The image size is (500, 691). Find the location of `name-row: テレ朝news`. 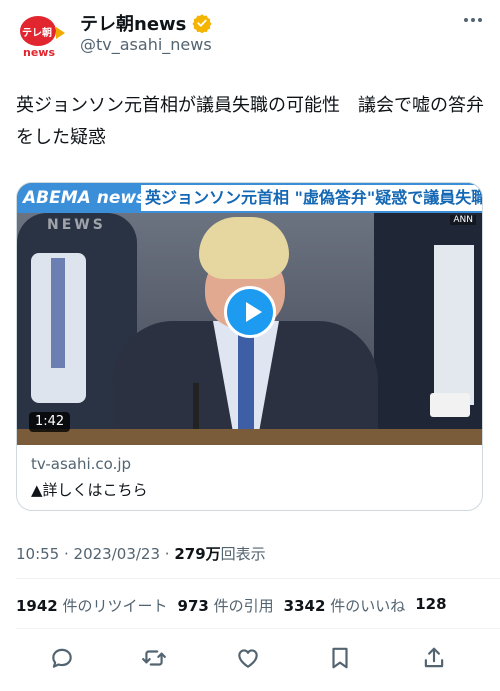

name-row: テレ朝news is located at coordinates (146, 23).